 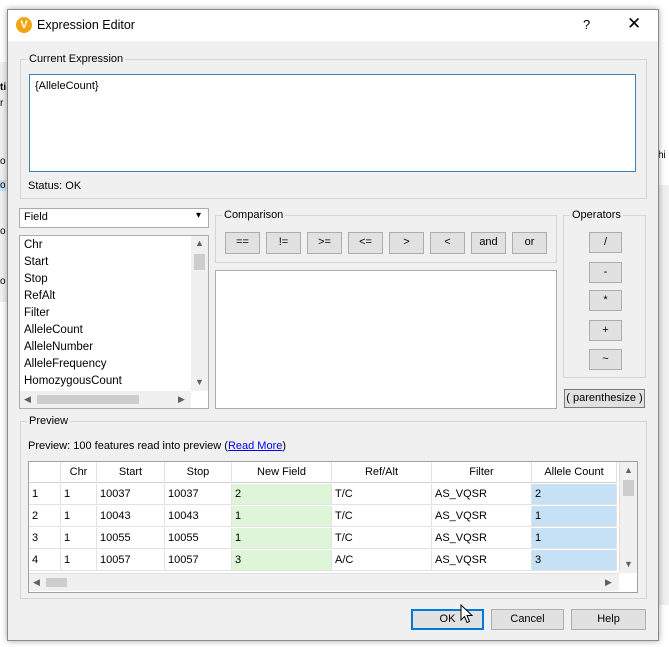 What do you see at coordinates (382, 472) in the screenshot?
I see `column-header: Ref/Alt` at bounding box center [382, 472].